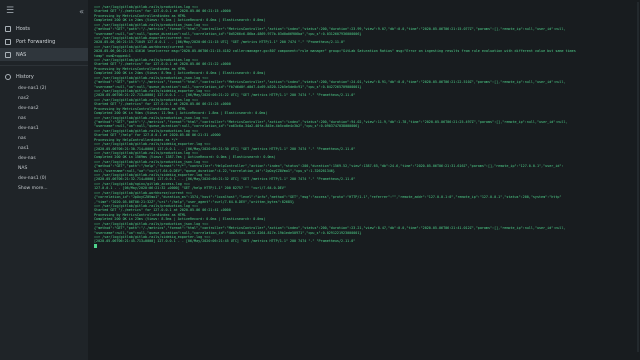 This screenshot has height=360, width=640. I want to click on sidebar-item-port-forwarding: Port Forwarding, so click(44, 41).